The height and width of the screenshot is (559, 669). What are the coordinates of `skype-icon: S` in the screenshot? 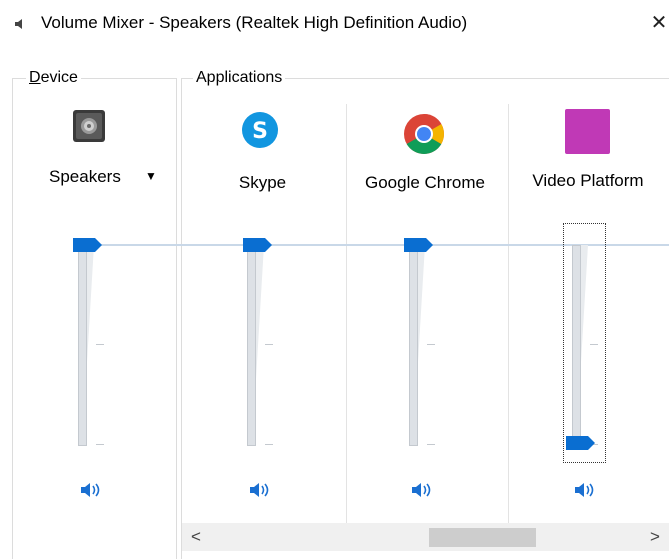 It's located at (260, 130).